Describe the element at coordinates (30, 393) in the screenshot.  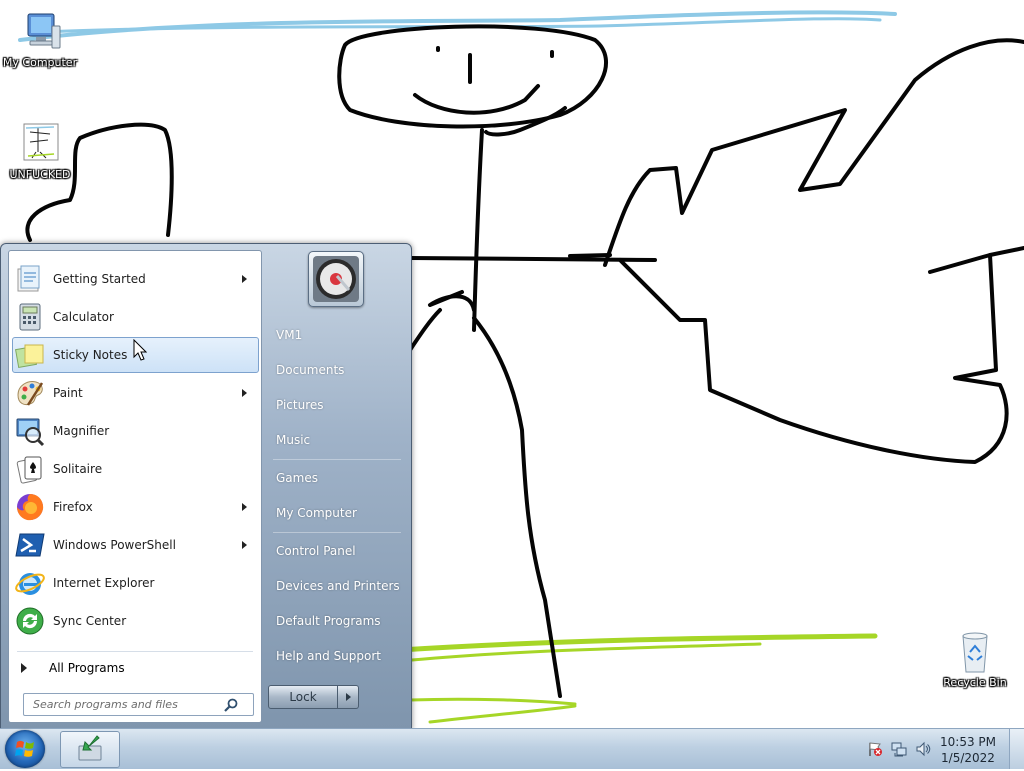
I see `paint-icon` at that location.